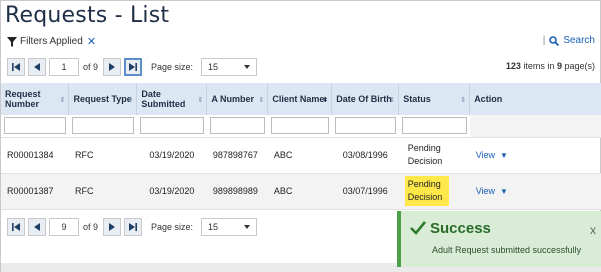  Describe the element at coordinates (365, 155) in the screenshot. I see `cell-date-of-birth: 03/08/1996` at that location.